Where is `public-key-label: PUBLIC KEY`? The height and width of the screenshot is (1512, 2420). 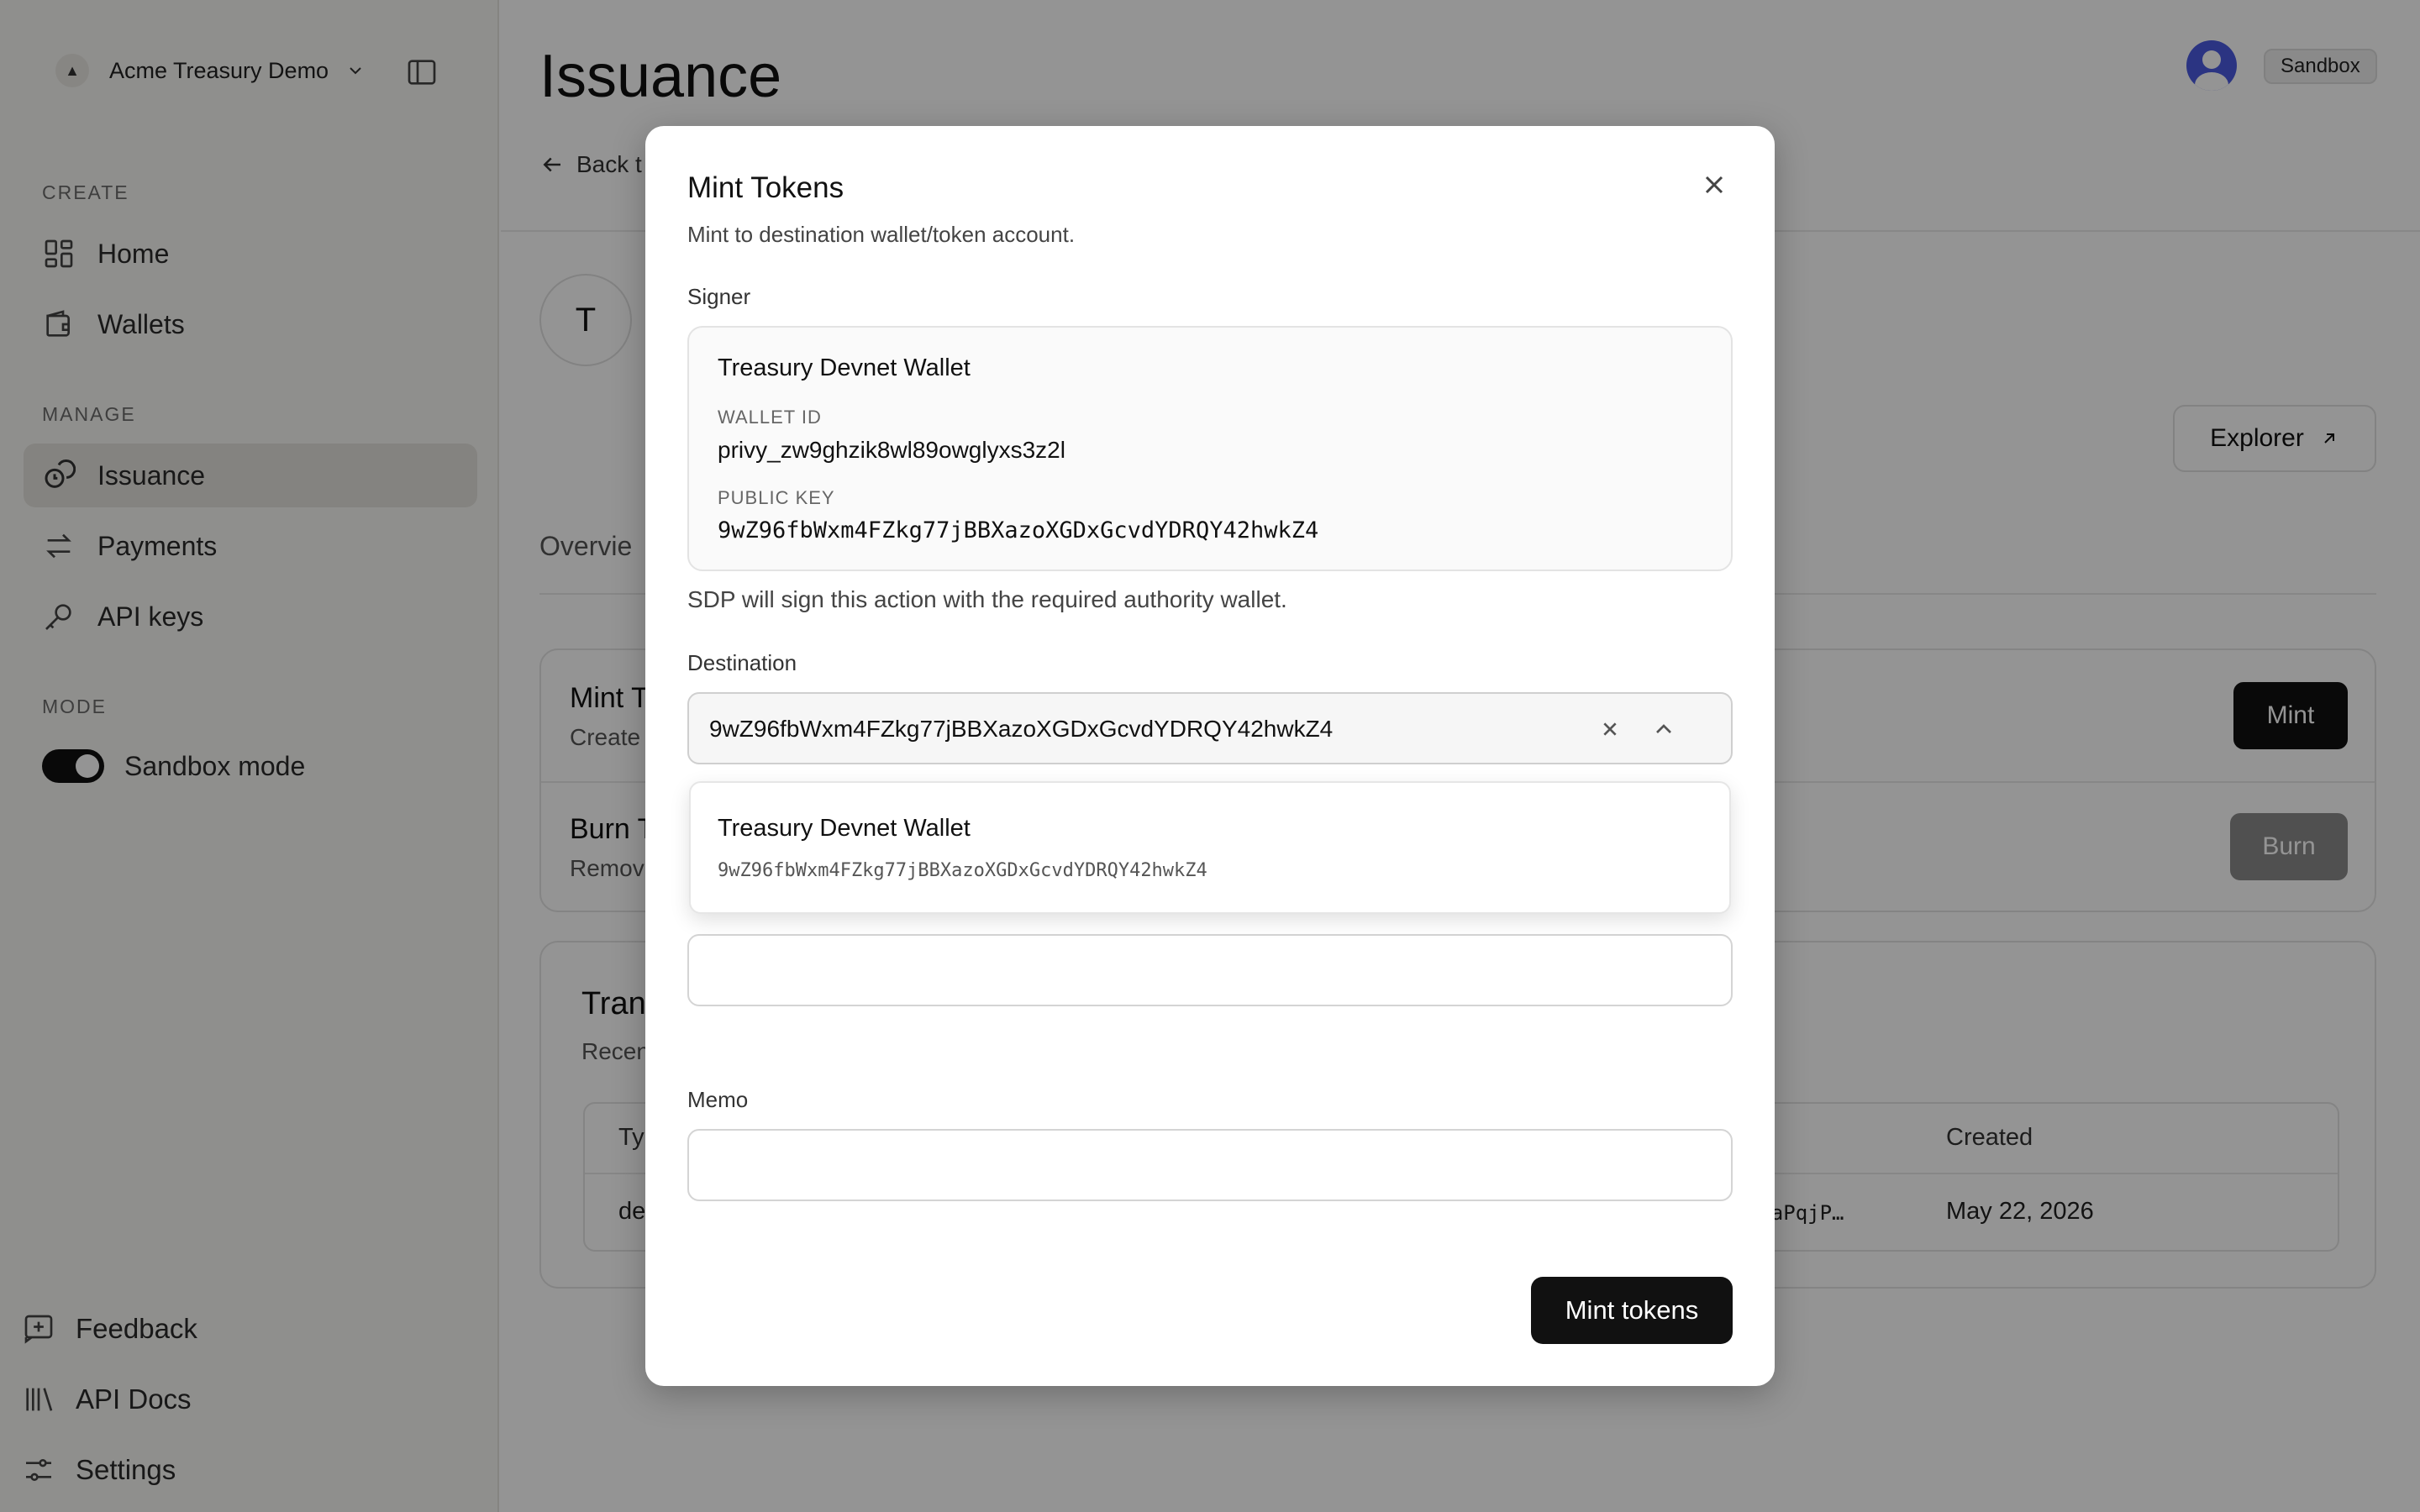 public-key-label: PUBLIC KEY is located at coordinates (777, 497).